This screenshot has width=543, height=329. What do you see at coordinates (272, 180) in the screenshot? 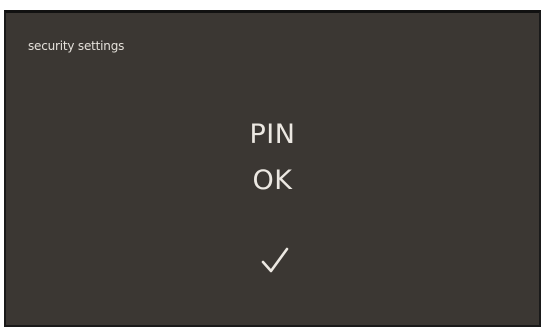
I see `status-label-ok: OK` at bounding box center [272, 180].